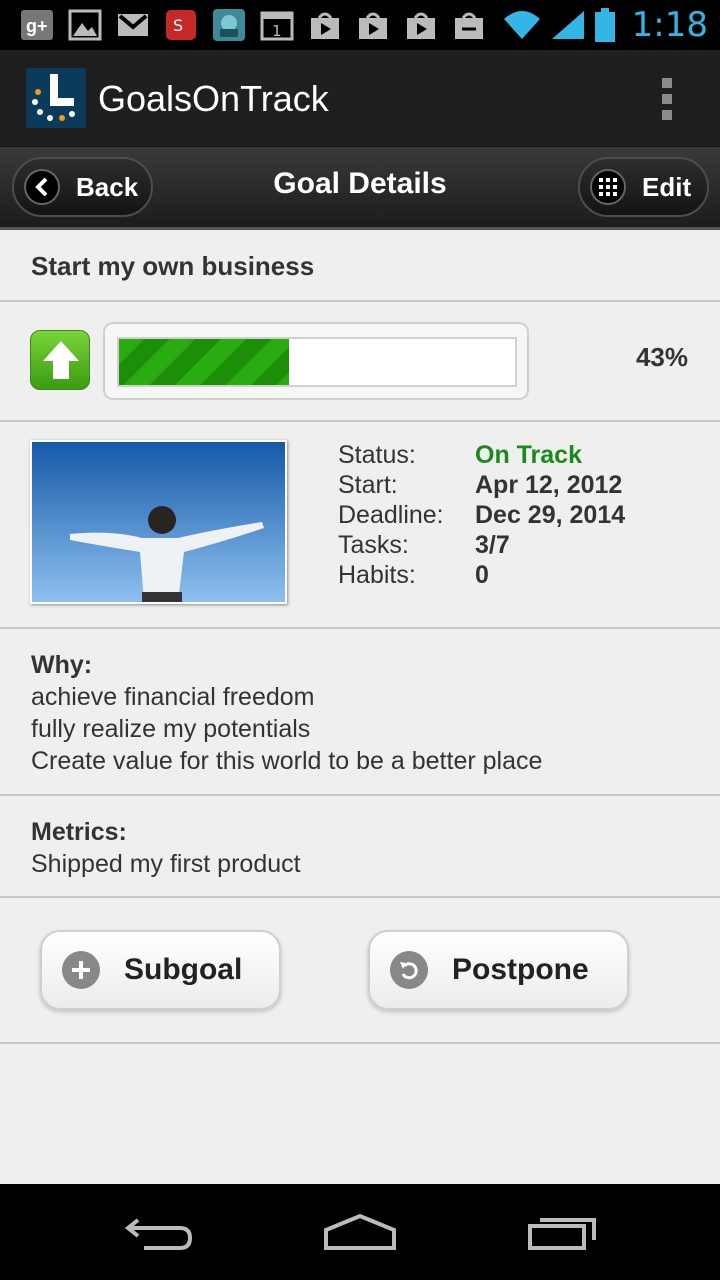  I want to click on progress-row: 43%, so click(360, 362).